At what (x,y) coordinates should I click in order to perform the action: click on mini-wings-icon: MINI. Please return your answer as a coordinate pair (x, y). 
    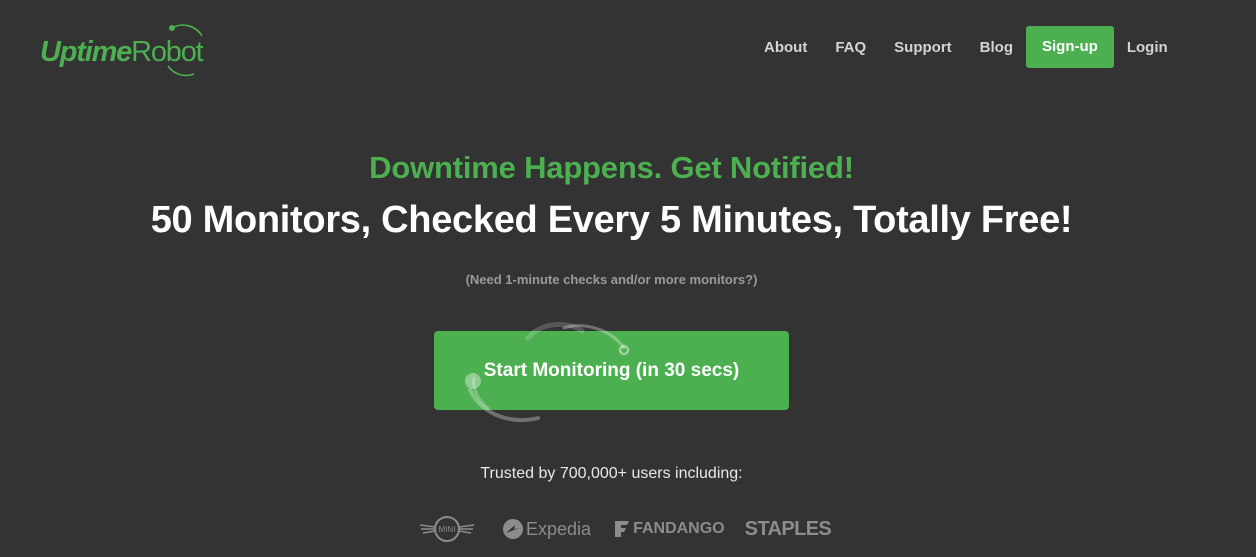
    Looking at the image, I should click on (447, 529).